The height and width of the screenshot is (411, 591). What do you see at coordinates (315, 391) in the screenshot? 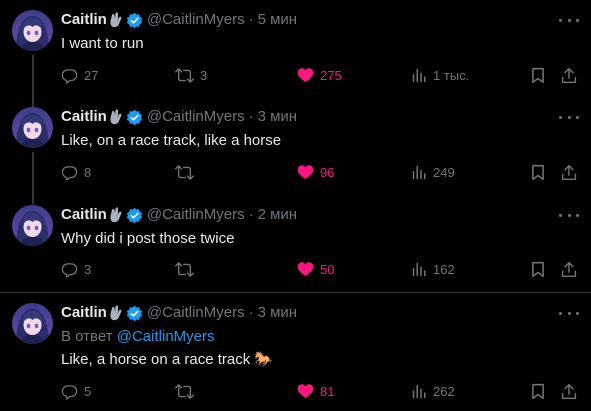
I see `like-button: 81` at bounding box center [315, 391].